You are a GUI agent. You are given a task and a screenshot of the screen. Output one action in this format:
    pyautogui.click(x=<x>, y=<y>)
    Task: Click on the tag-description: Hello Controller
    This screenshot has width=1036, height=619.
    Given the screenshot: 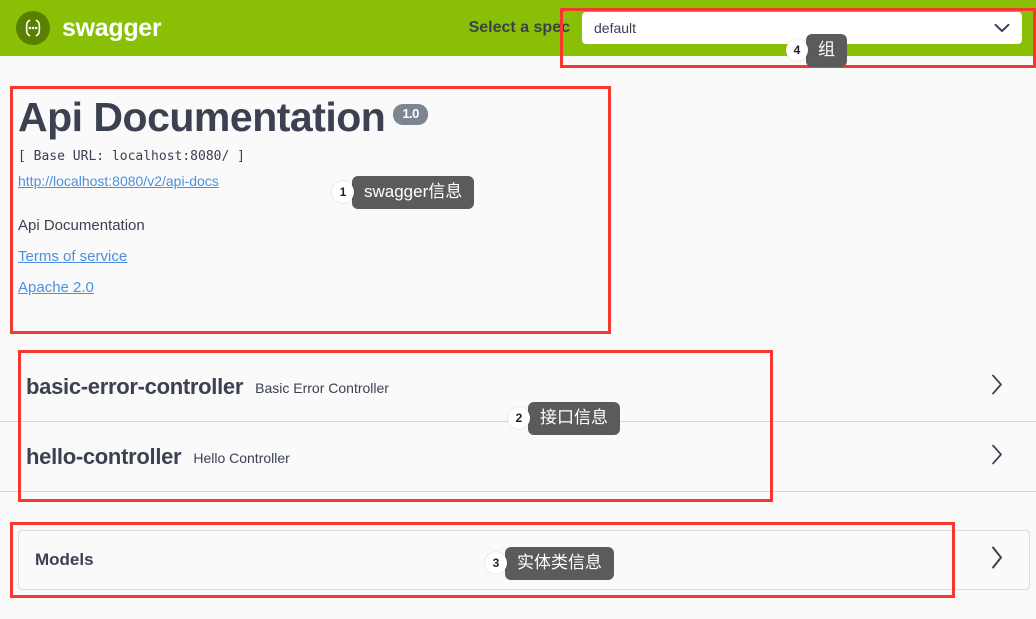 What is the action you would take?
    pyautogui.click(x=241, y=457)
    